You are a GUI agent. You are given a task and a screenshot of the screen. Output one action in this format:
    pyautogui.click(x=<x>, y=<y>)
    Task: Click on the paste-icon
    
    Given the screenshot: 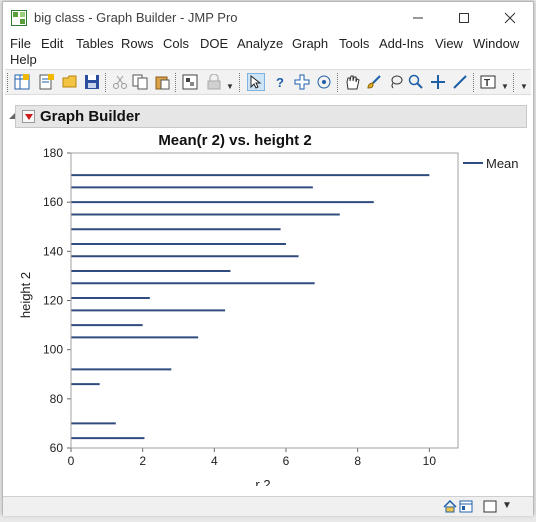 What is the action you would take?
    pyautogui.click(x=162, y=82)
    